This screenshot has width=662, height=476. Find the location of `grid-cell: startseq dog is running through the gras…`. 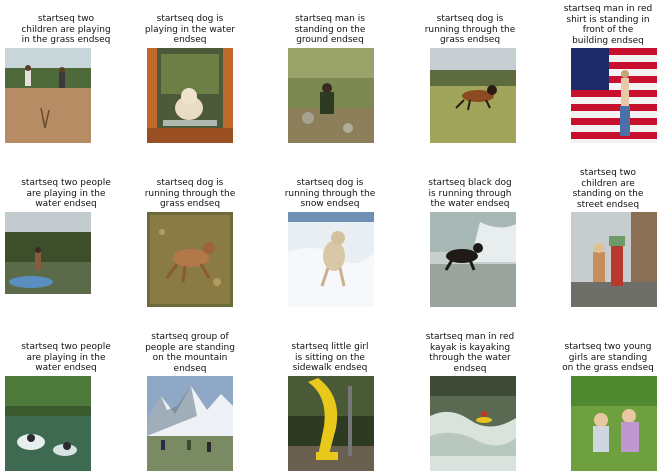

grid-cell: startseq dog is running through the gras… is located at coordinates (470, 75).